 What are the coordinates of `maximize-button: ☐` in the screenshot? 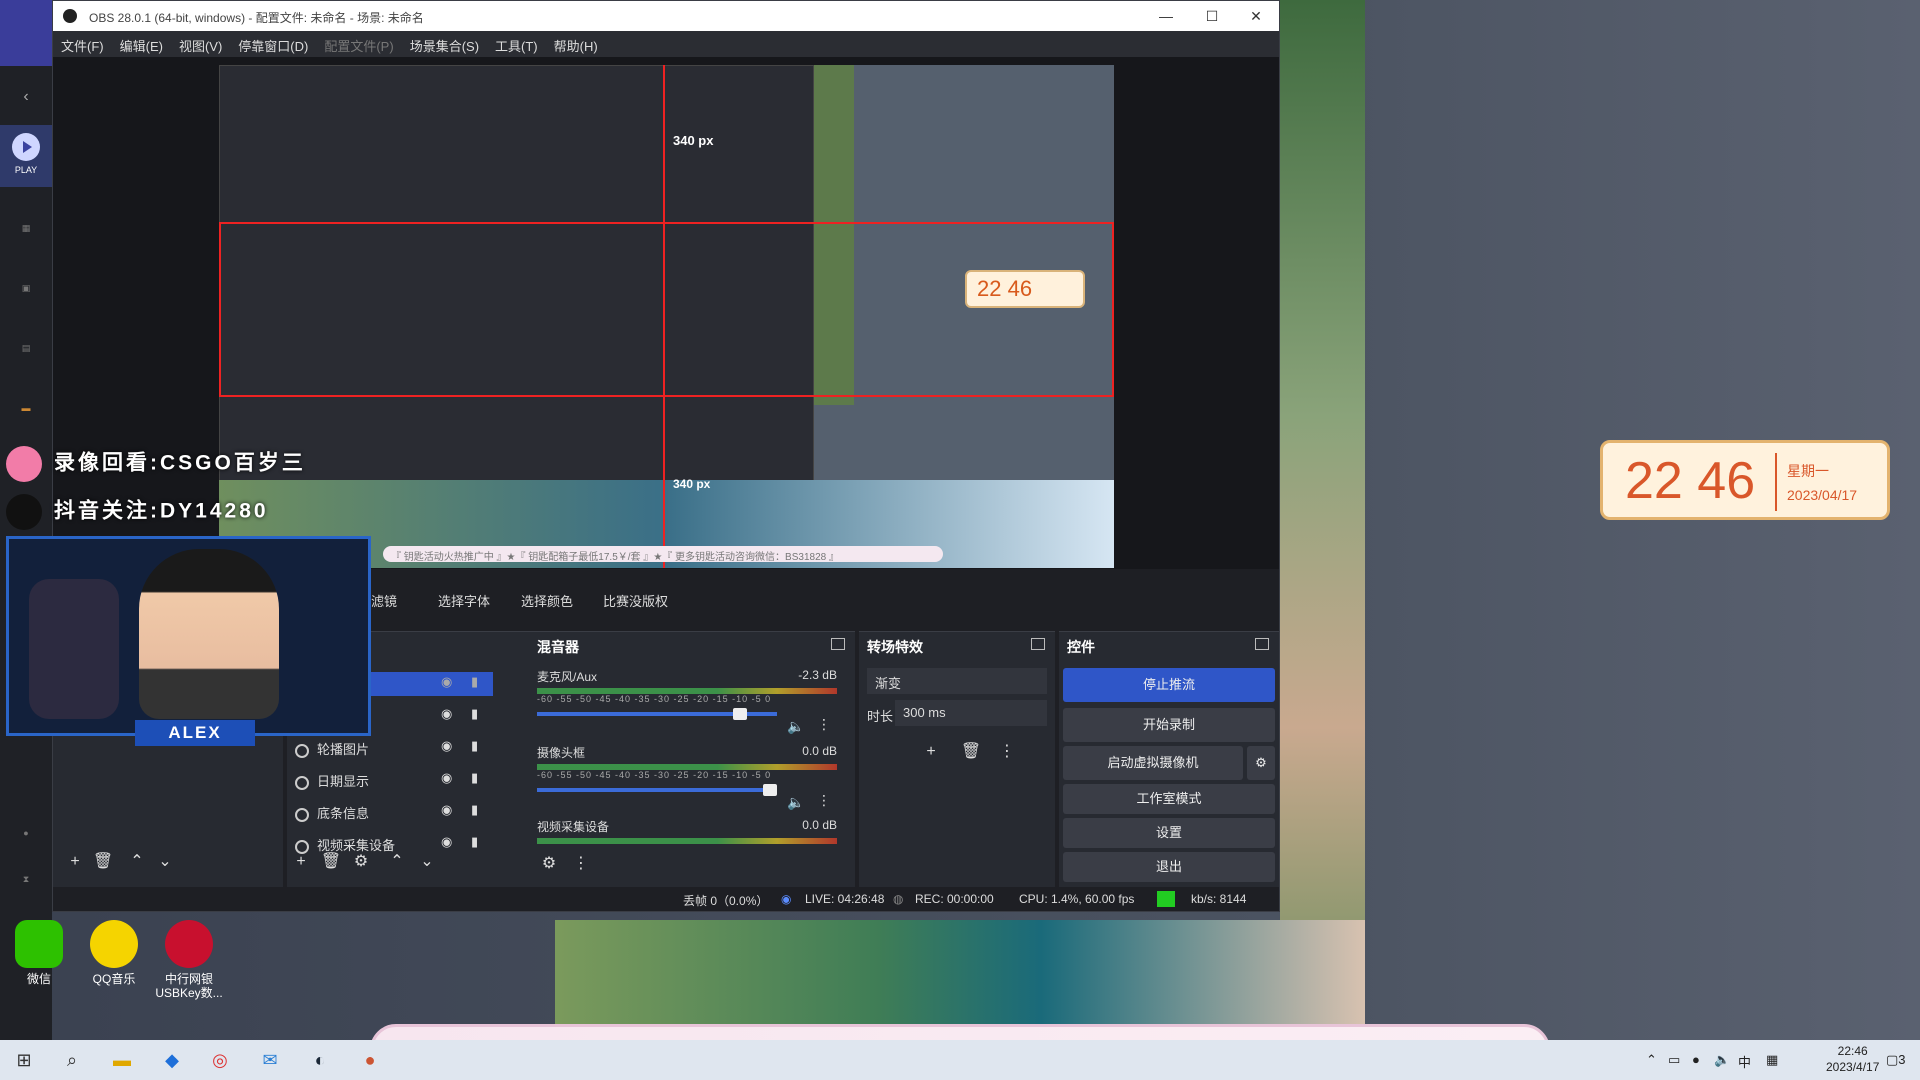 It's located at (1212, 16).